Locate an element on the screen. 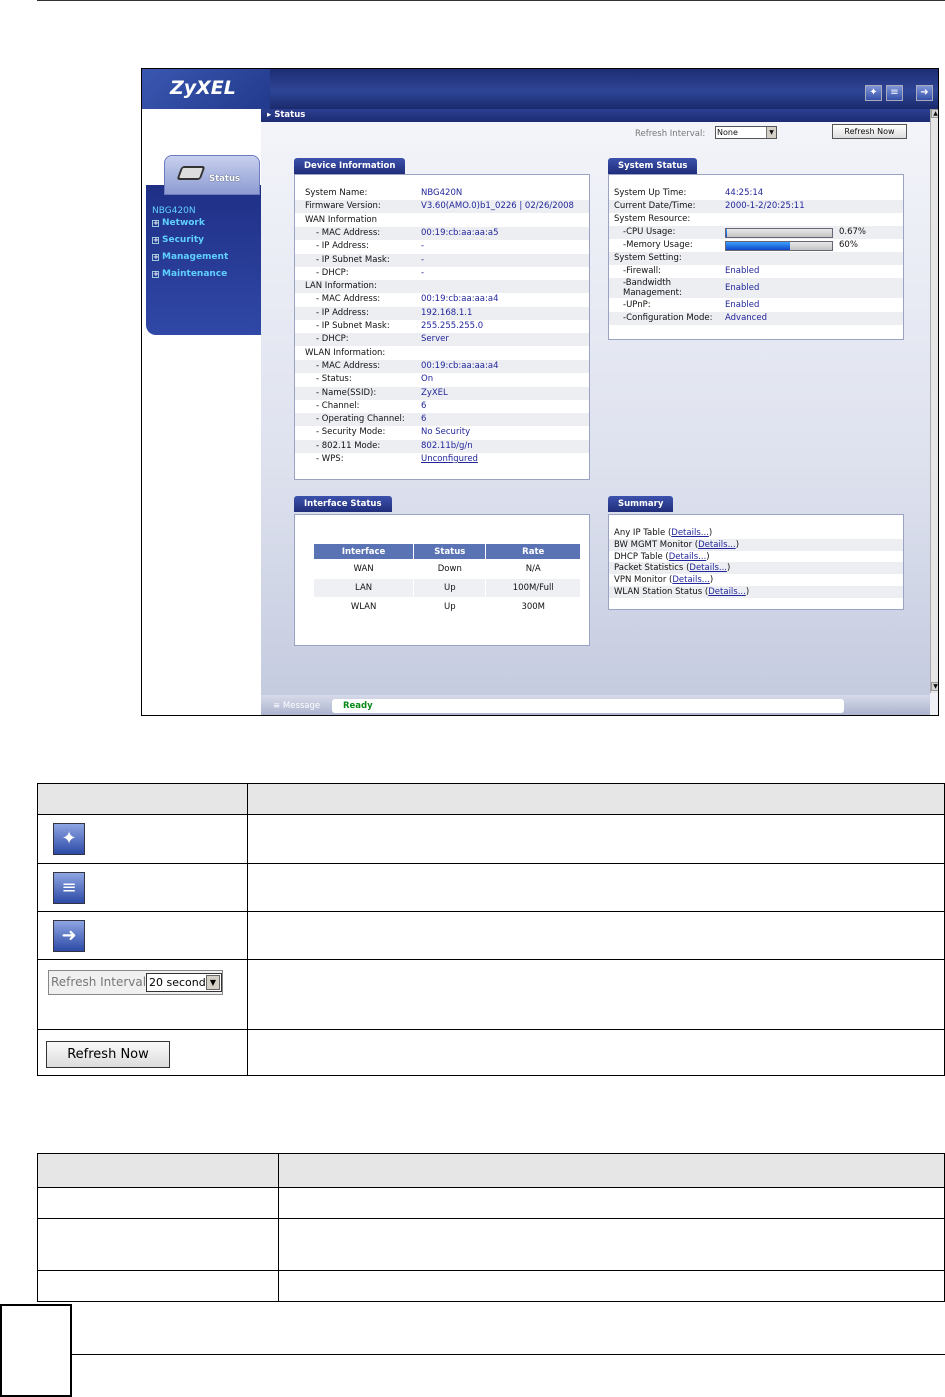 Image resolution: width=945 pixels, height=1397 pixels. scroll-down-icon: ▼ is located at coordinates (934, 686).